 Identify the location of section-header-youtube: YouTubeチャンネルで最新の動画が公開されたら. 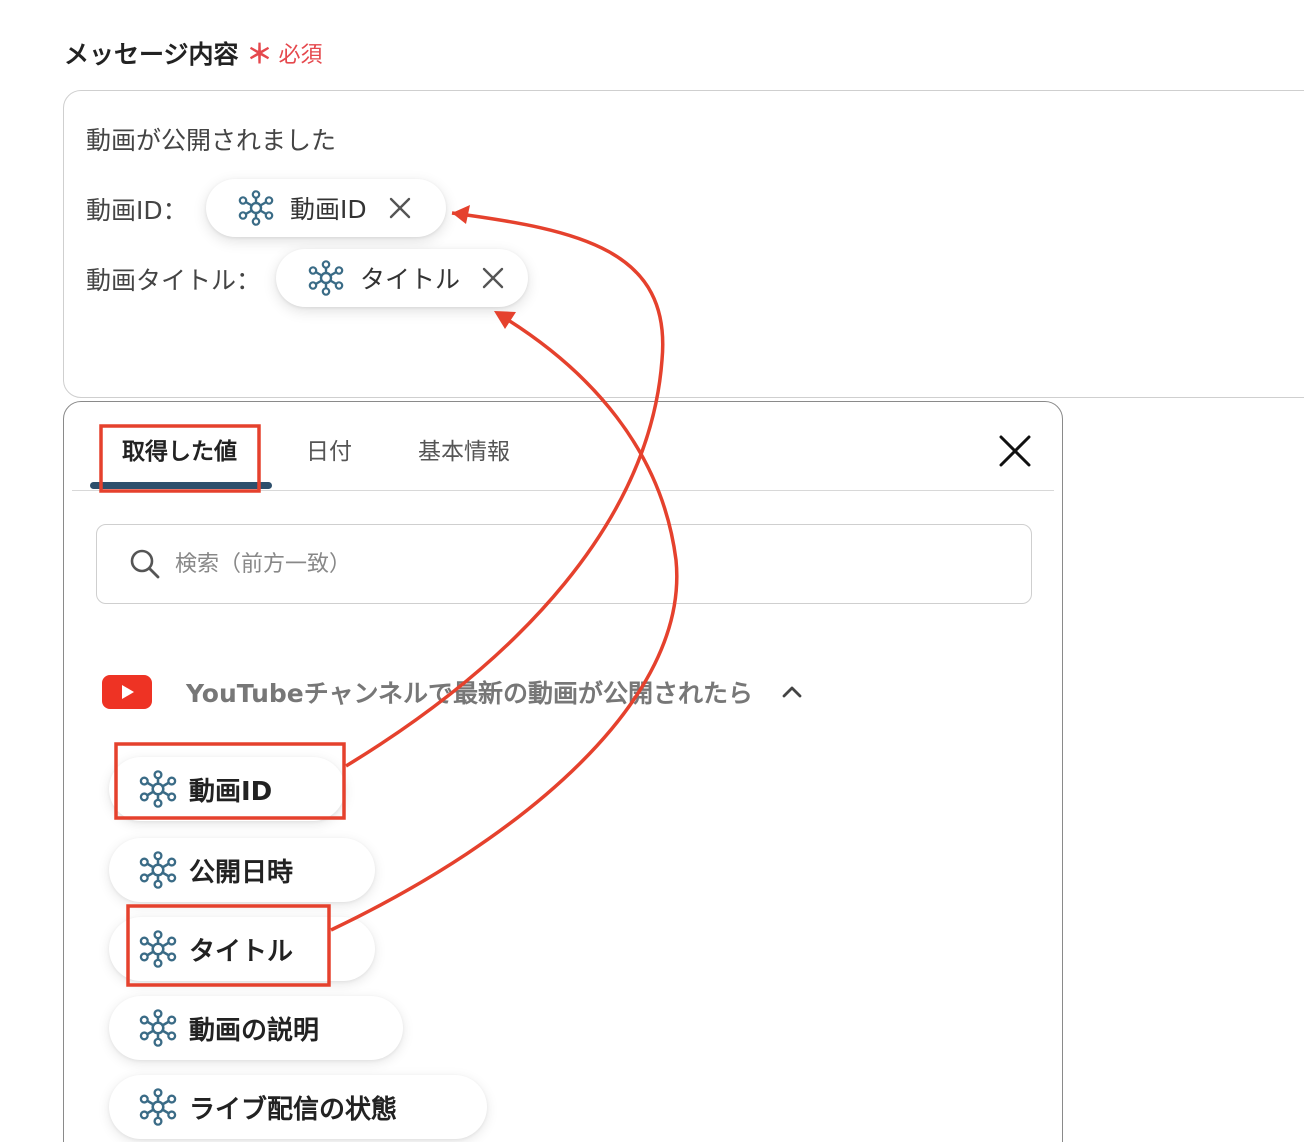
(453, 692).